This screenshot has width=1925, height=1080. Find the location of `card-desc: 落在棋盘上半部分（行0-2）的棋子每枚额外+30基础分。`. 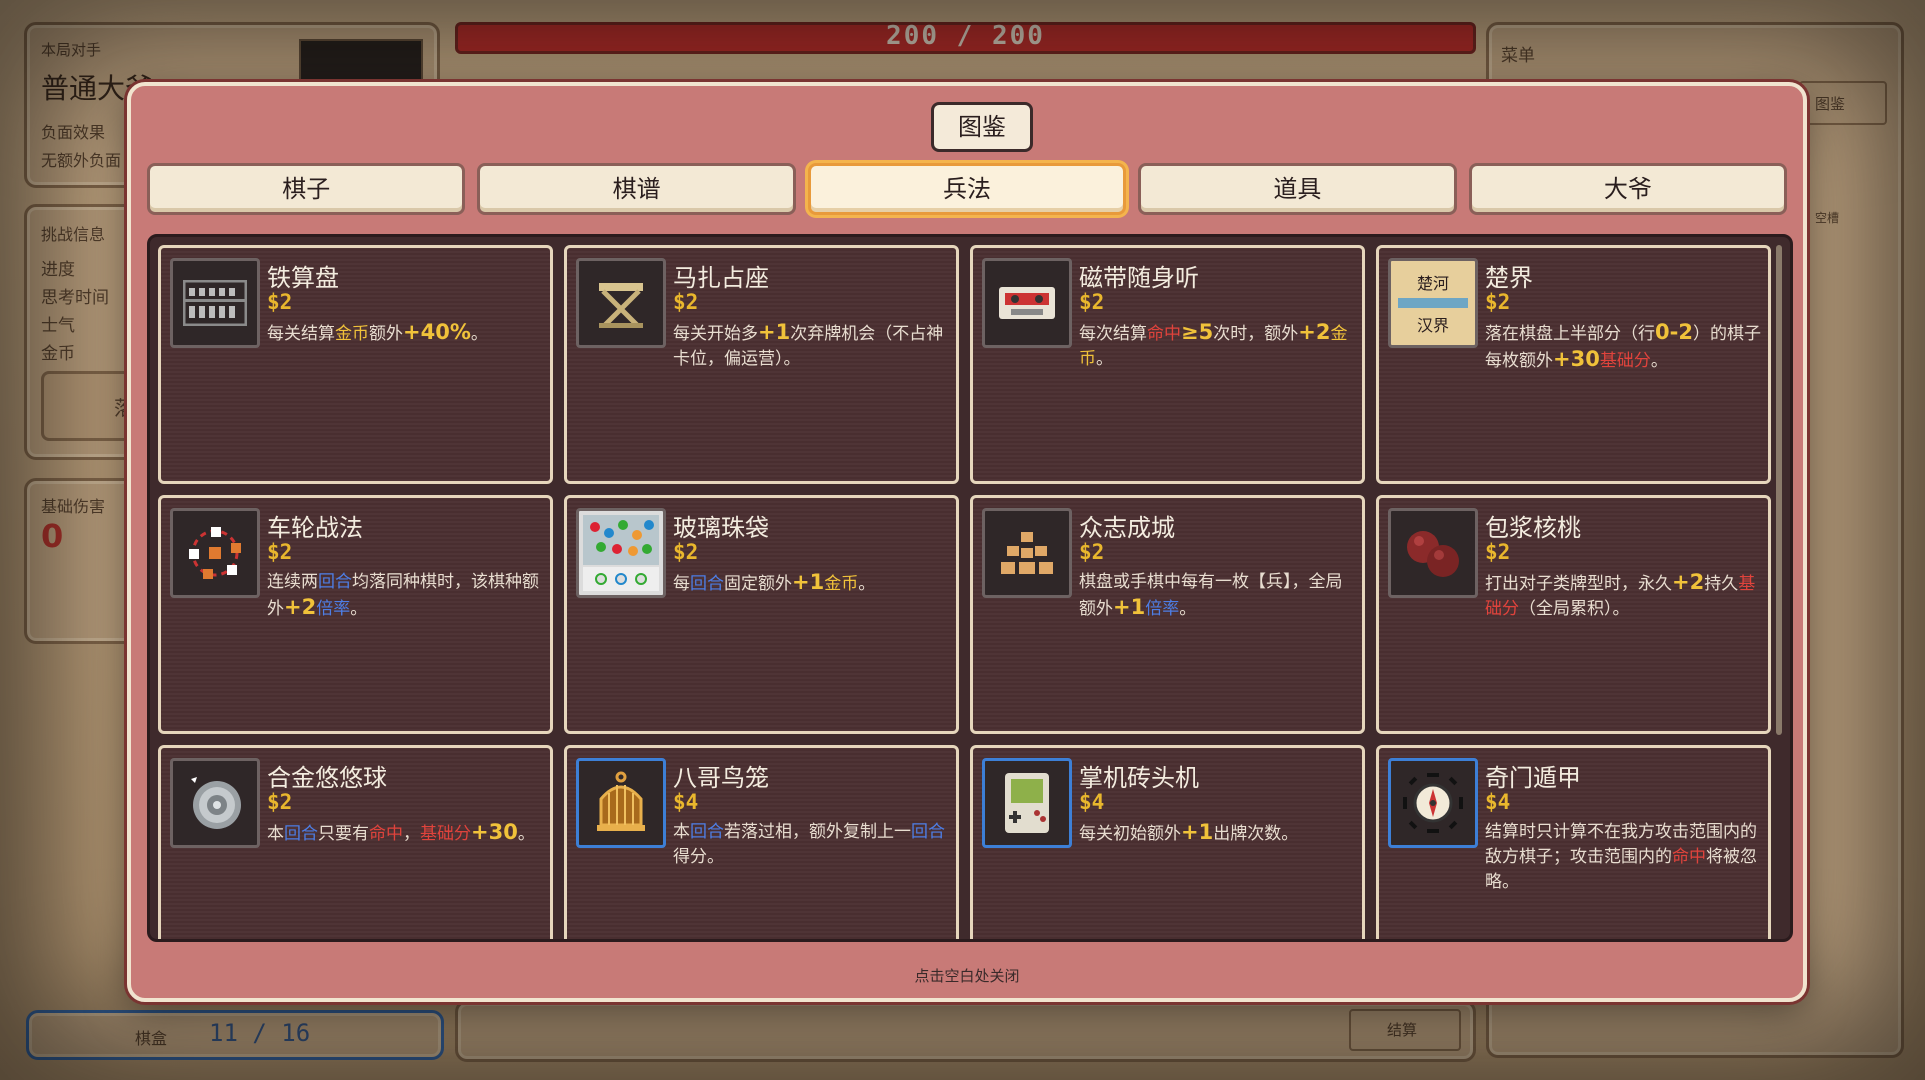

card-desc: 落在棋盘上半部分（行0-2）的棋子每枚额外+30基础分。 is located at coordinates (1623, 345).